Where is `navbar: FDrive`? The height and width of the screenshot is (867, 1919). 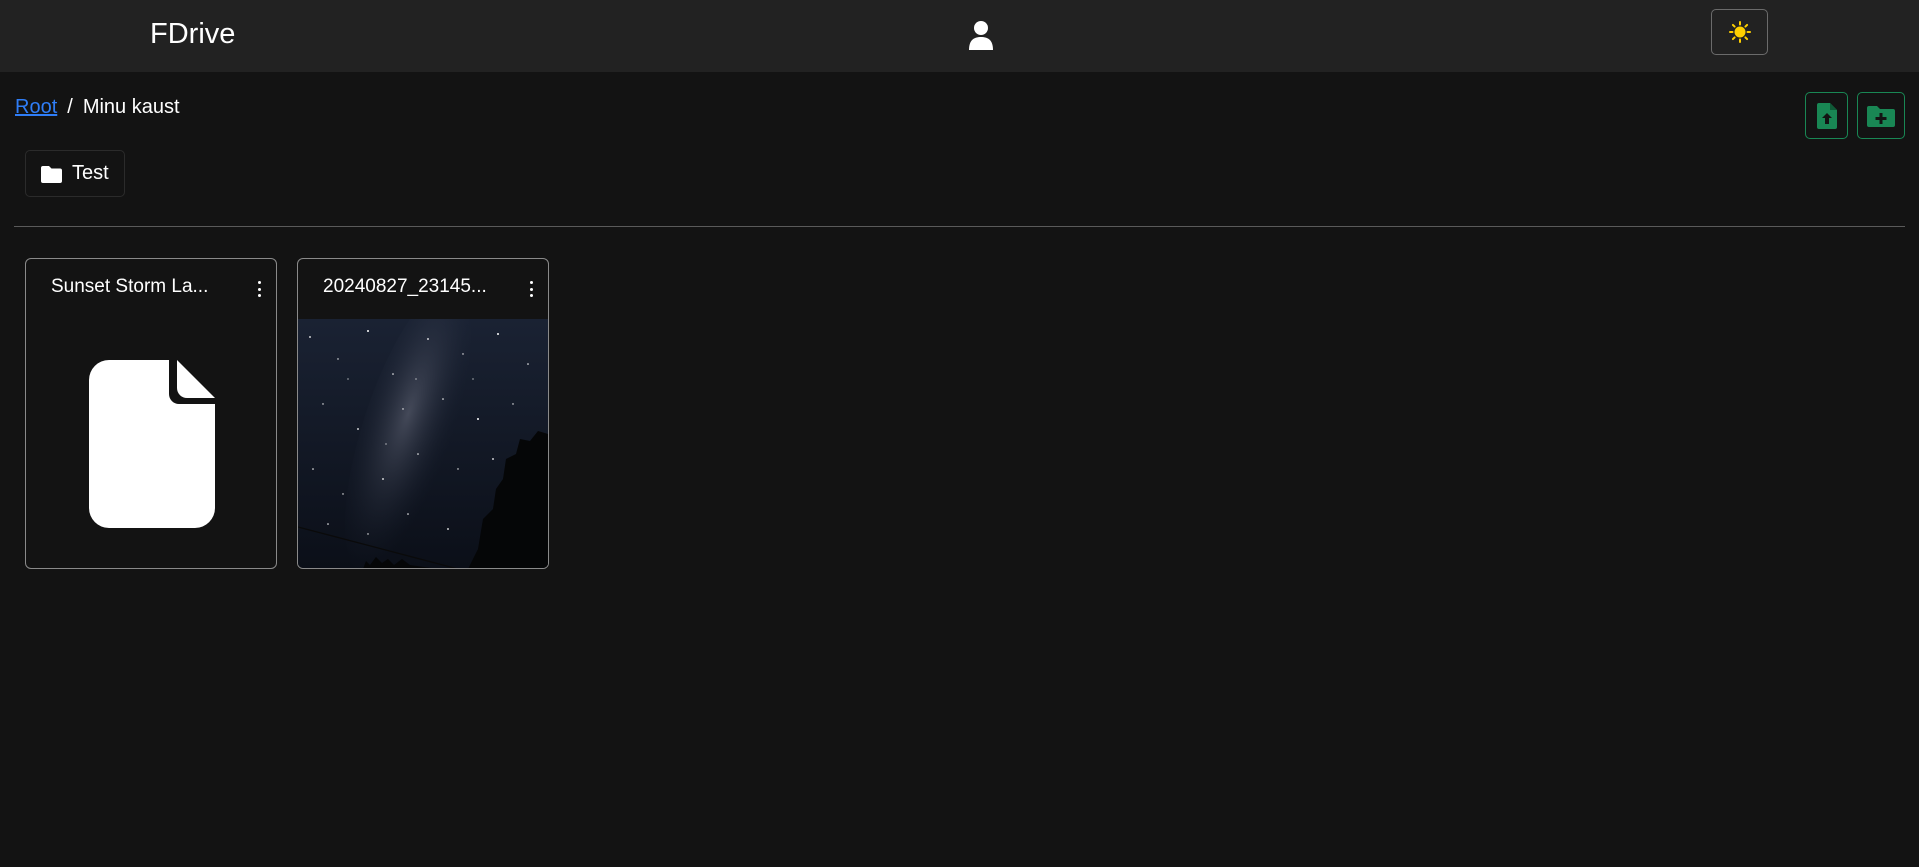
navbar: FDrive is located at coordinates (959, 36).